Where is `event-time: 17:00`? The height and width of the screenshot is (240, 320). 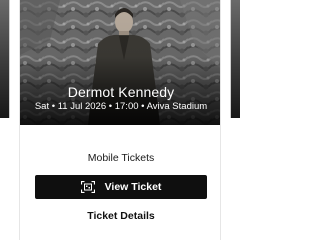 event-time: 17:00 is located at coordinates (126, 106).